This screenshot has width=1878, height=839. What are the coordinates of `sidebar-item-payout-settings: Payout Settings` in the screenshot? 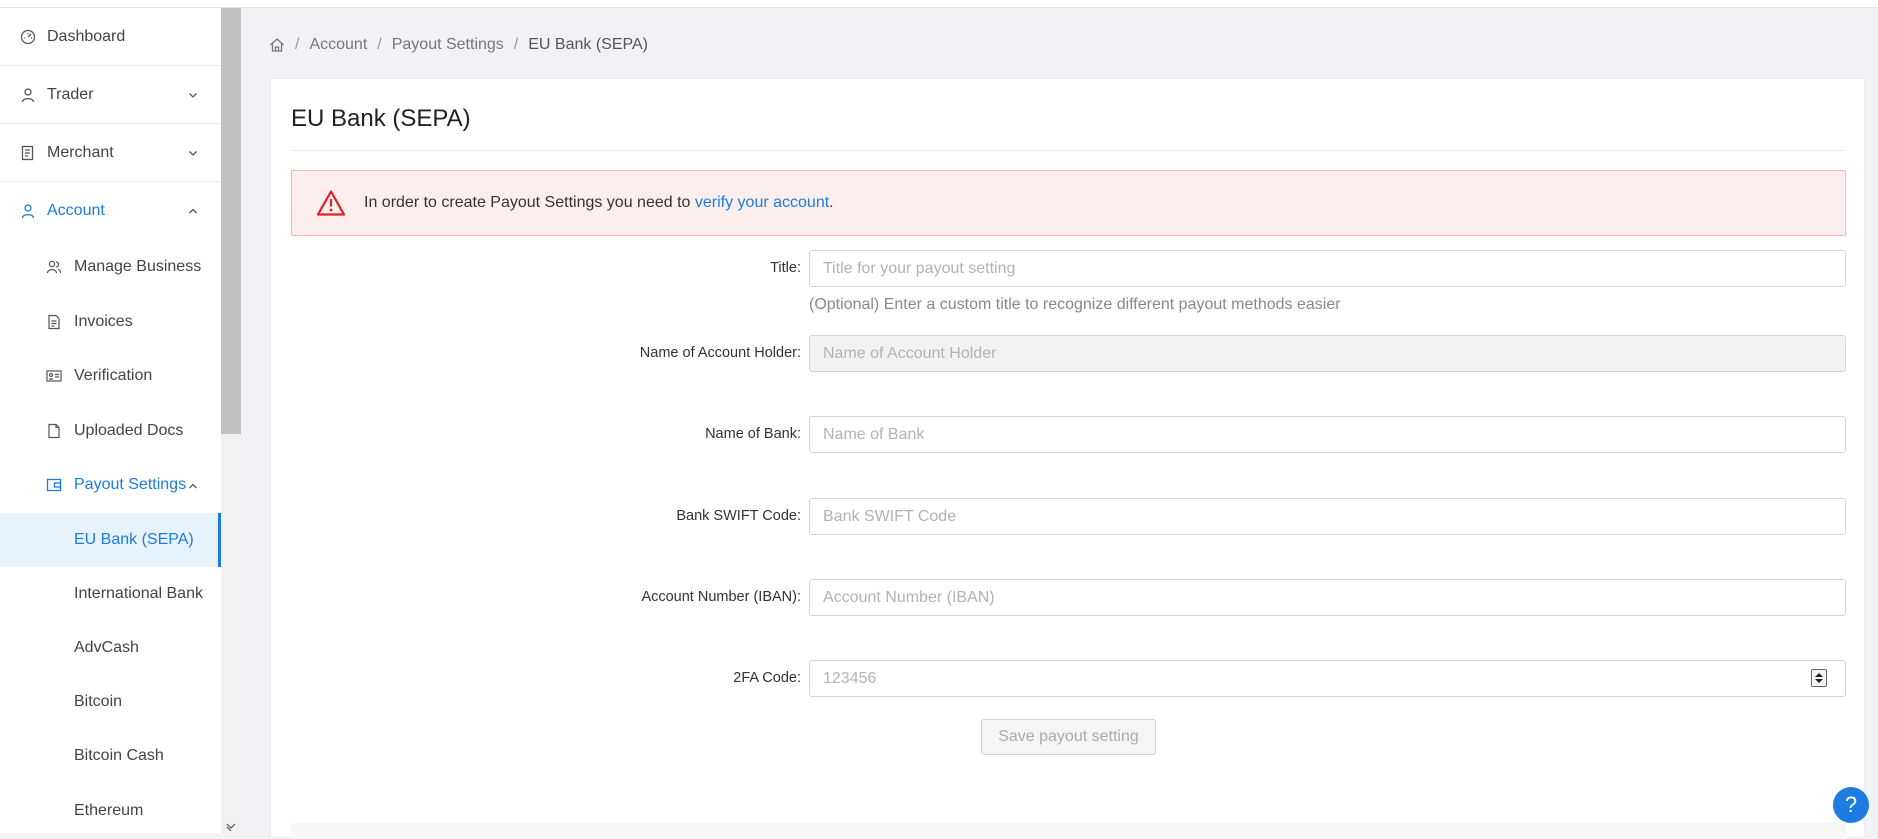 It's located at (110, 485).